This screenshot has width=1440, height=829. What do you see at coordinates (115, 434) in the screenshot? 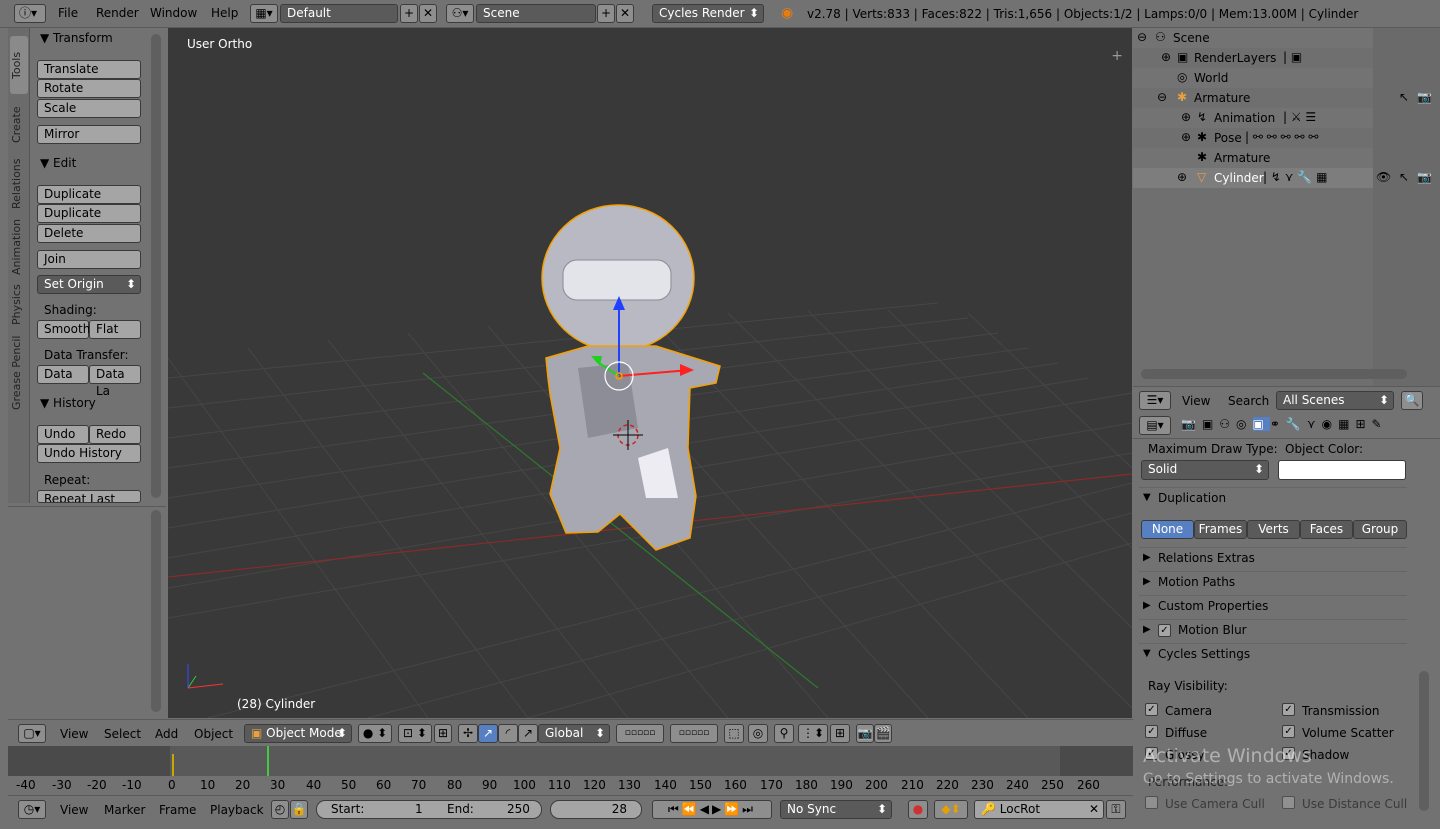
I see `redo-button: Redo` at bounding box center [115, 434].